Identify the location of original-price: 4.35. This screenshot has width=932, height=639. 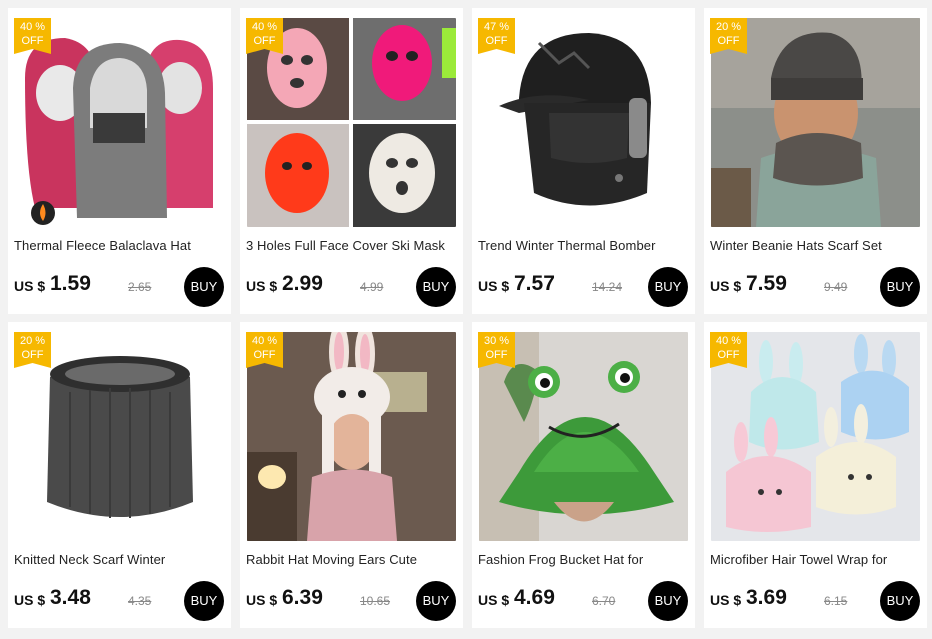
(140, 601).